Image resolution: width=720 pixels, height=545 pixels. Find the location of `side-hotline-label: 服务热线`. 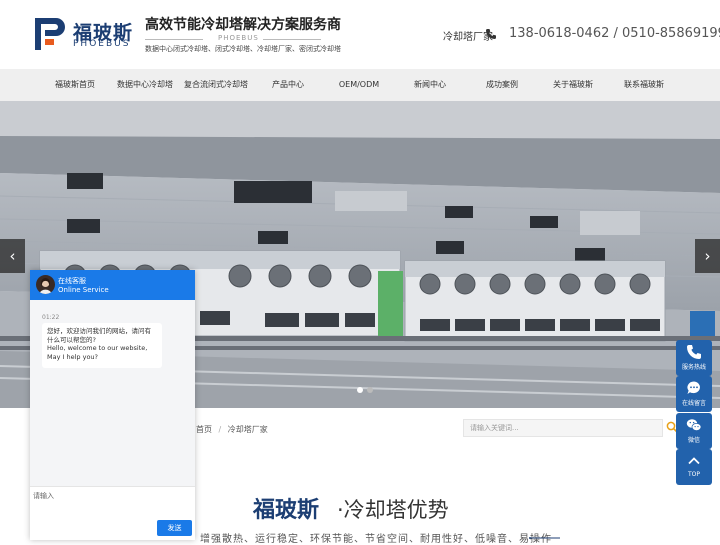

side-hotline-label: 服务热线 is located at coordinates (693, 367).